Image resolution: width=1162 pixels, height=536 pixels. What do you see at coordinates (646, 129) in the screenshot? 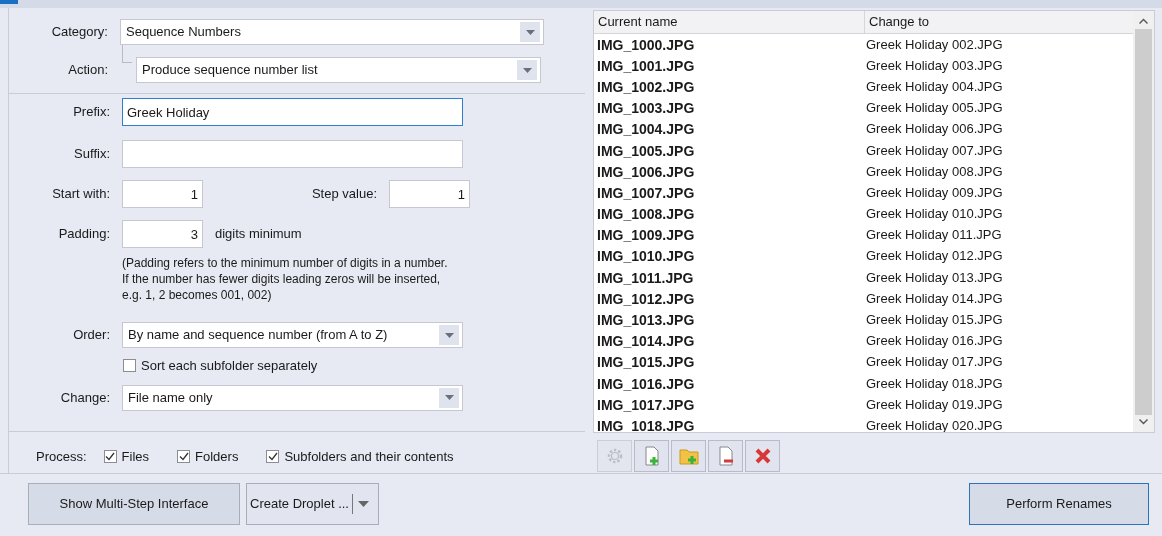
I see `table-cell-text: IMG_1004.JPG` at bounding box center [646, 129].